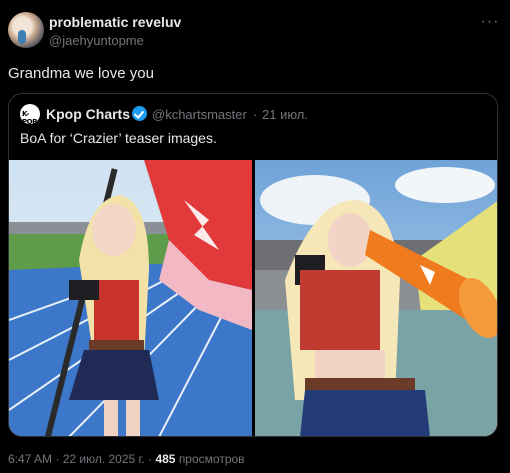  Describe the element at coordinates (165, 459) in the screenshot. I see `views-count: 485` at that location.